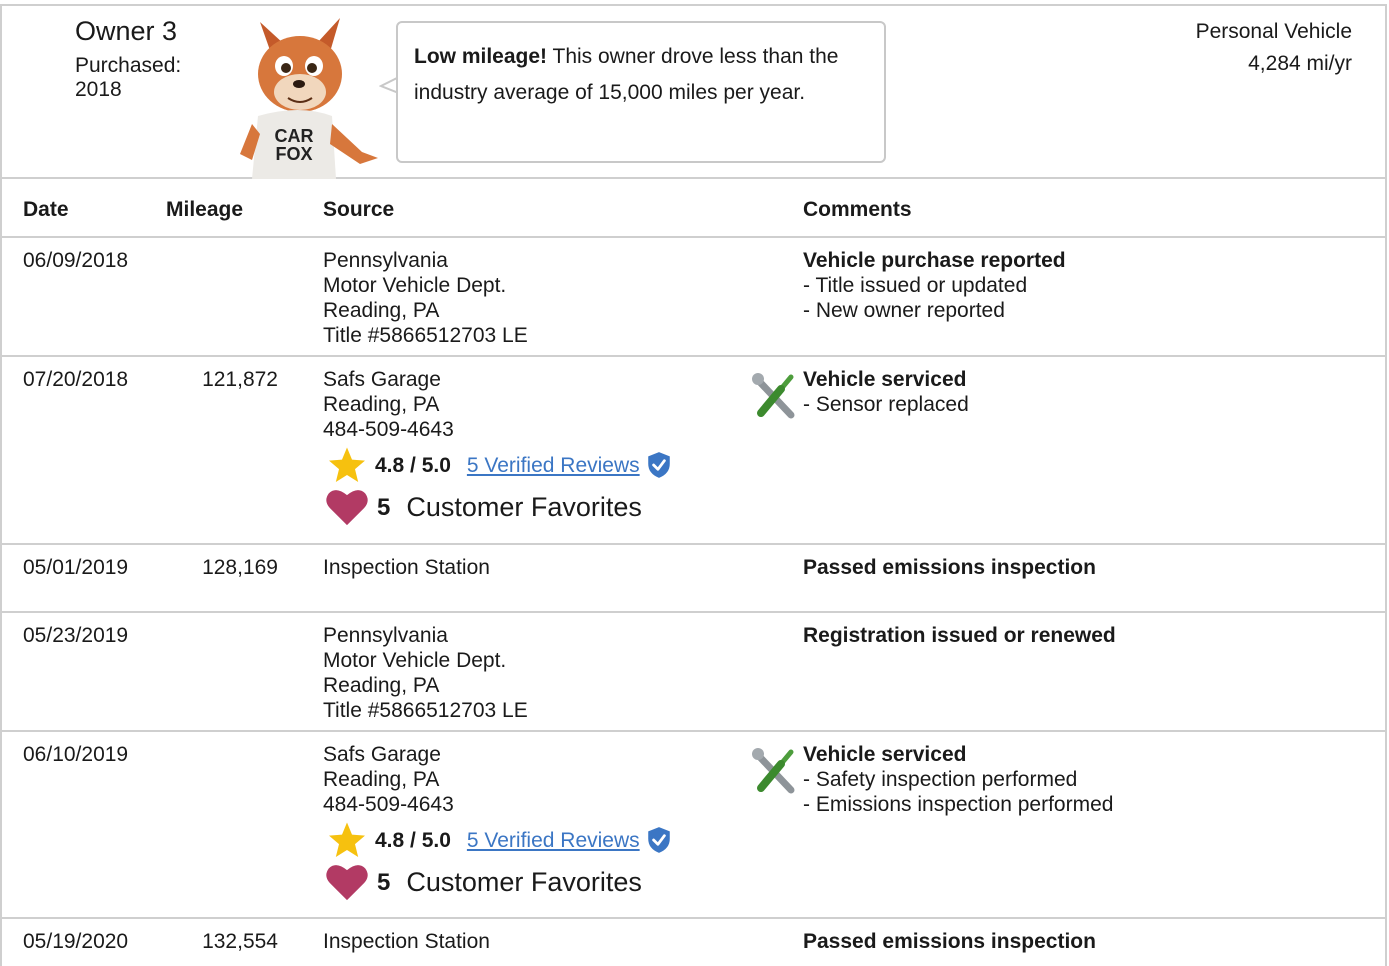 Image resolution: width=1389 pixels, height=966 pixels. What do you see at coordinates (693, 208) in the screenshot?
I see `table-header: Date Mileage Source Comments` at bounding box center [693, 208].